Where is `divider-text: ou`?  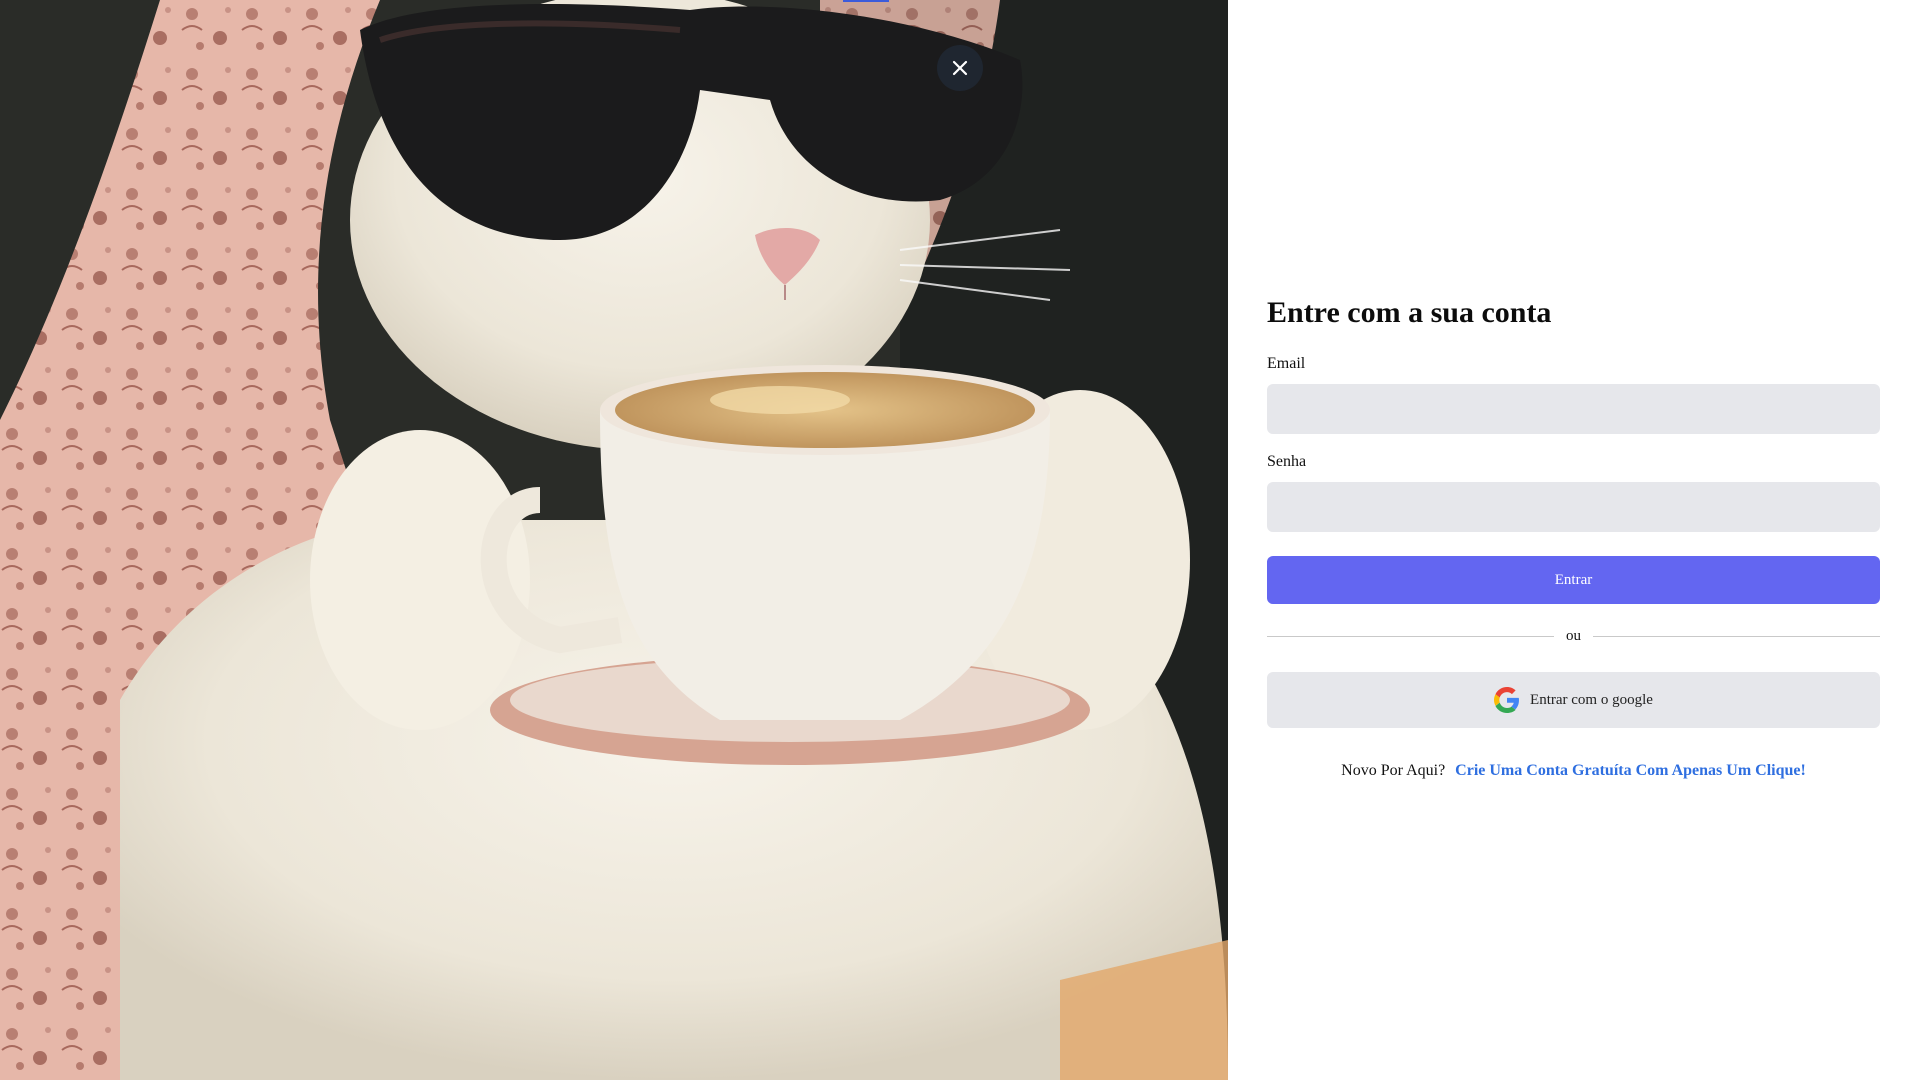
divider-text: ou is located at coordinates (1573, 635).